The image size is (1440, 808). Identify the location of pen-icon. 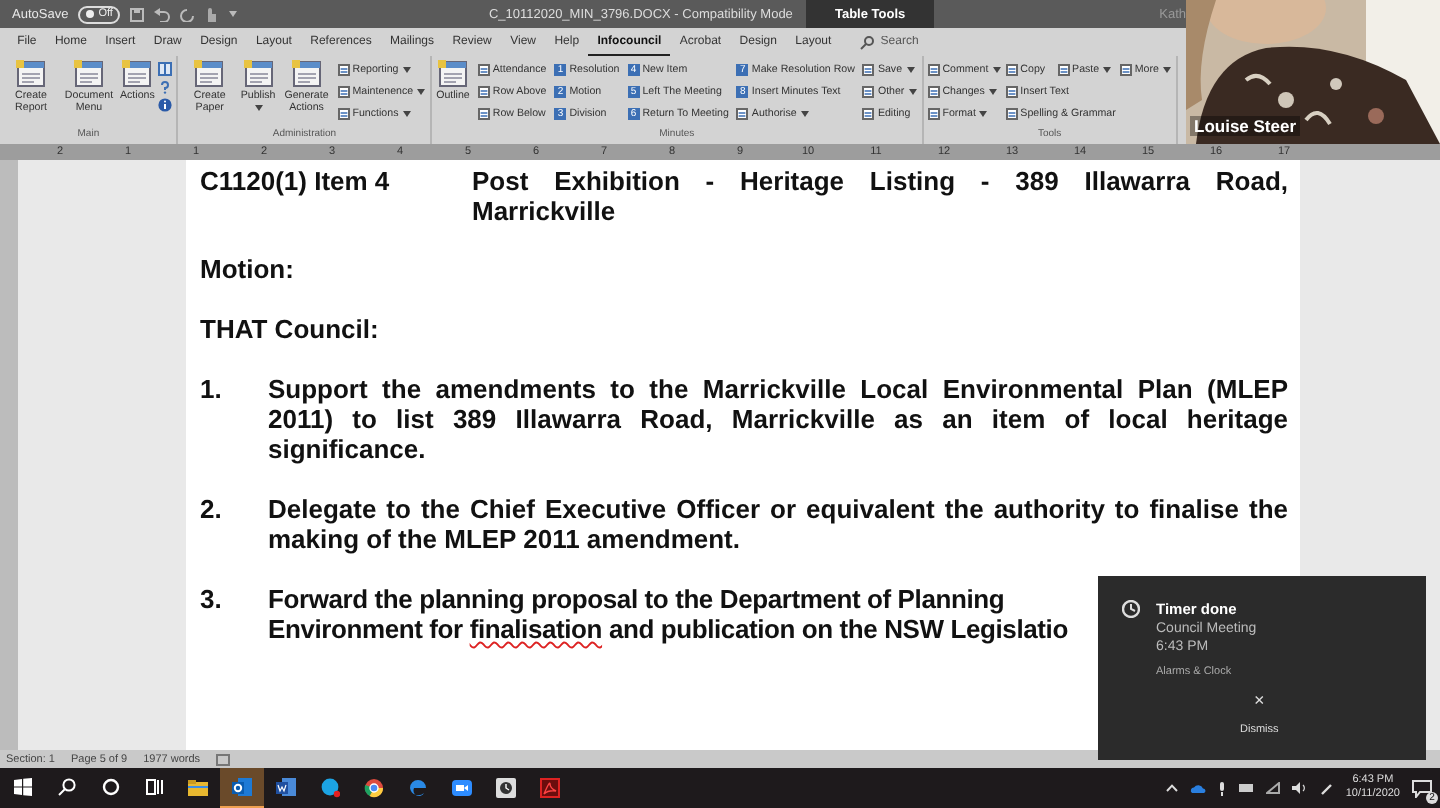
(1326, 788).